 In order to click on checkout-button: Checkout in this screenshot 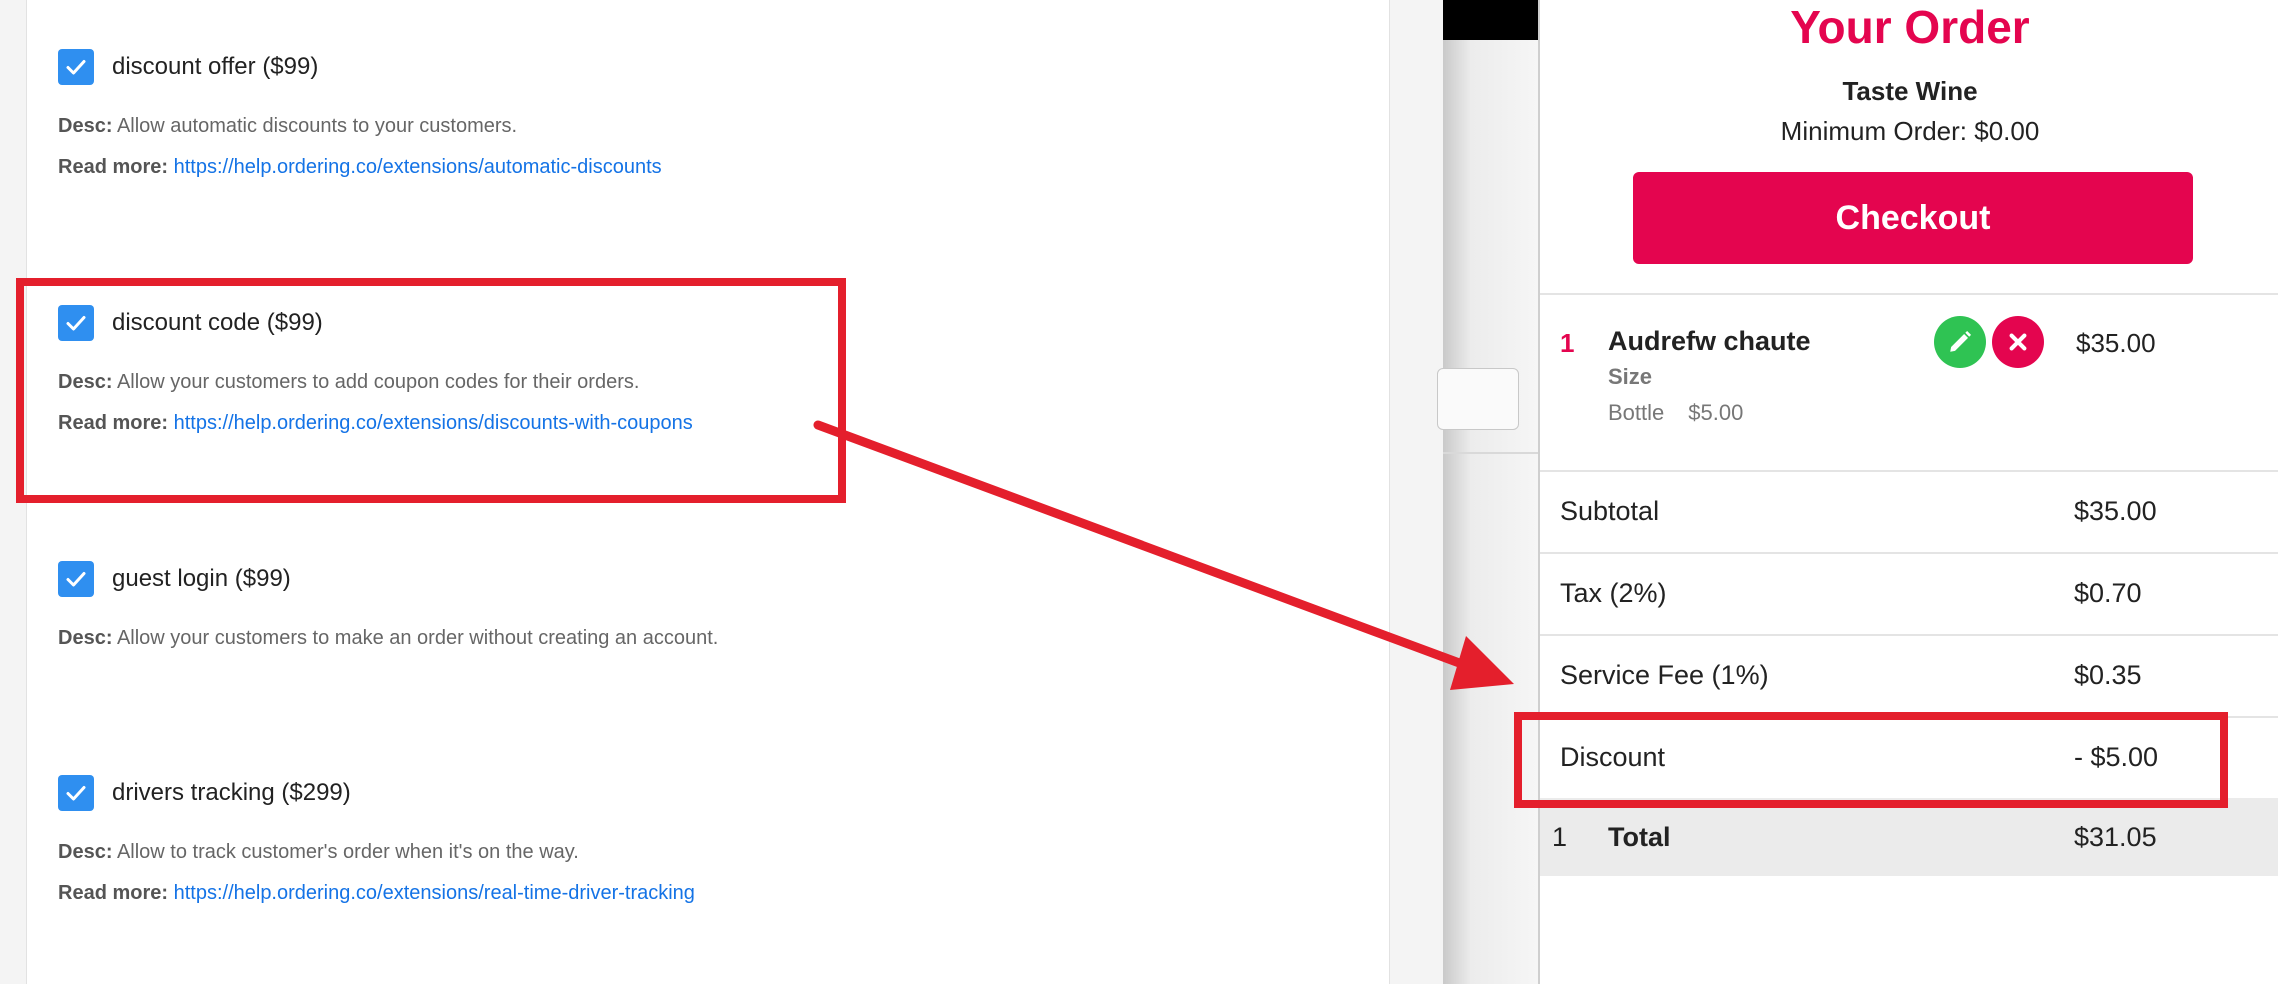, I will do `click(1913, 218)`.